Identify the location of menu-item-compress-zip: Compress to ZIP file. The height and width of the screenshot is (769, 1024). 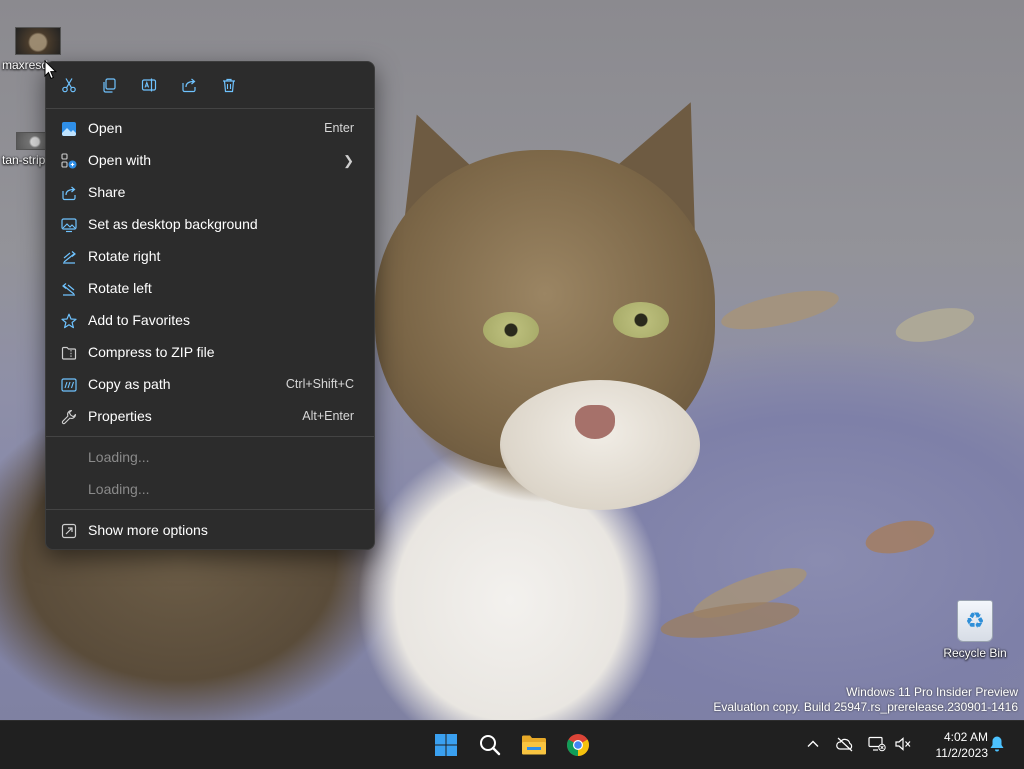
(210, 352).